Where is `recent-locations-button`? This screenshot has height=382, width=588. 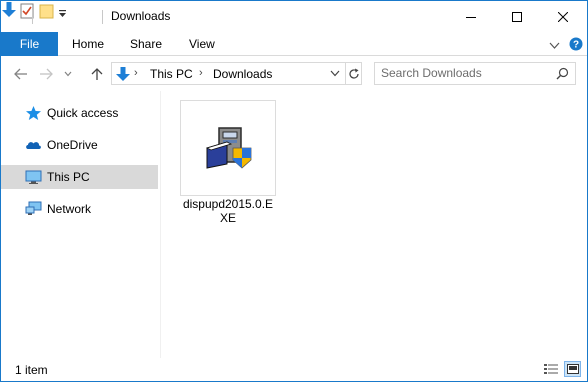
recent-locations-button is located at coordinates (68, 74).